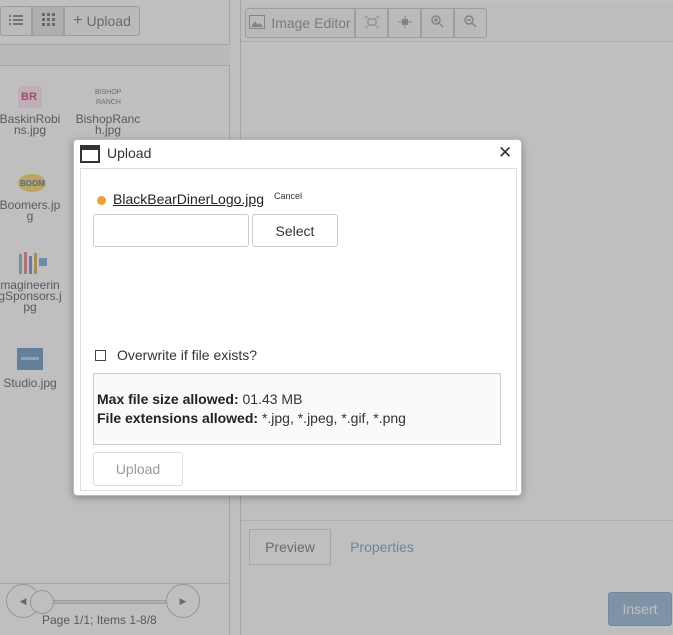 Image resolution: width=673 pixels, height=635 pixels. What do you see at coordinates (288, 196) in the screenshot?
I see `cancel-file-link: Cancel` at bounding box center [288, 196].